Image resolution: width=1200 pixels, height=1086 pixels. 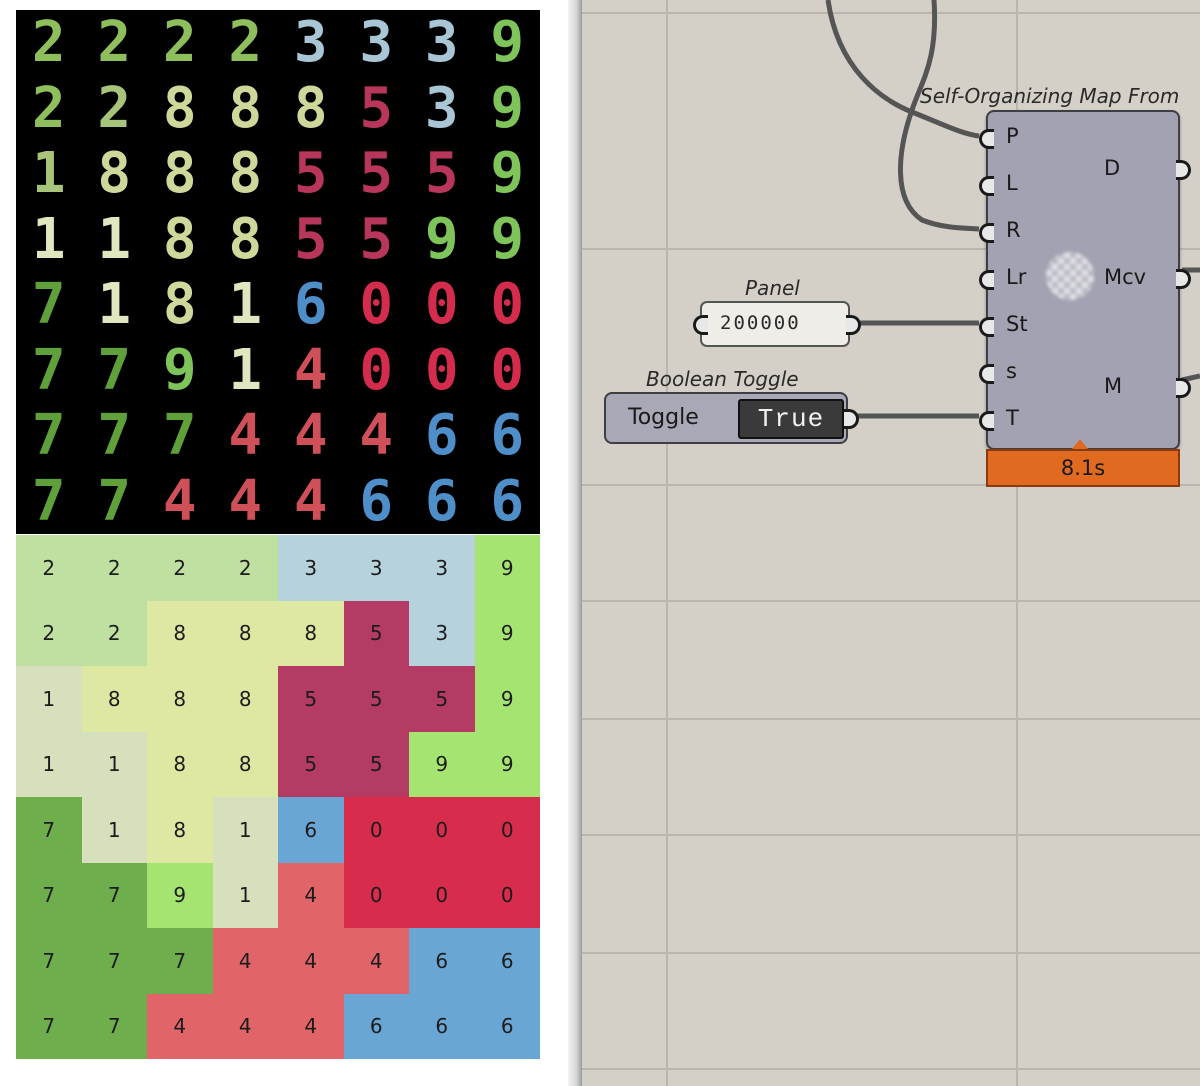 What do you see at coordinates (791, 419) in the screenshot?
I see `toggle-value-button: True` at bounding box center [791, 419].